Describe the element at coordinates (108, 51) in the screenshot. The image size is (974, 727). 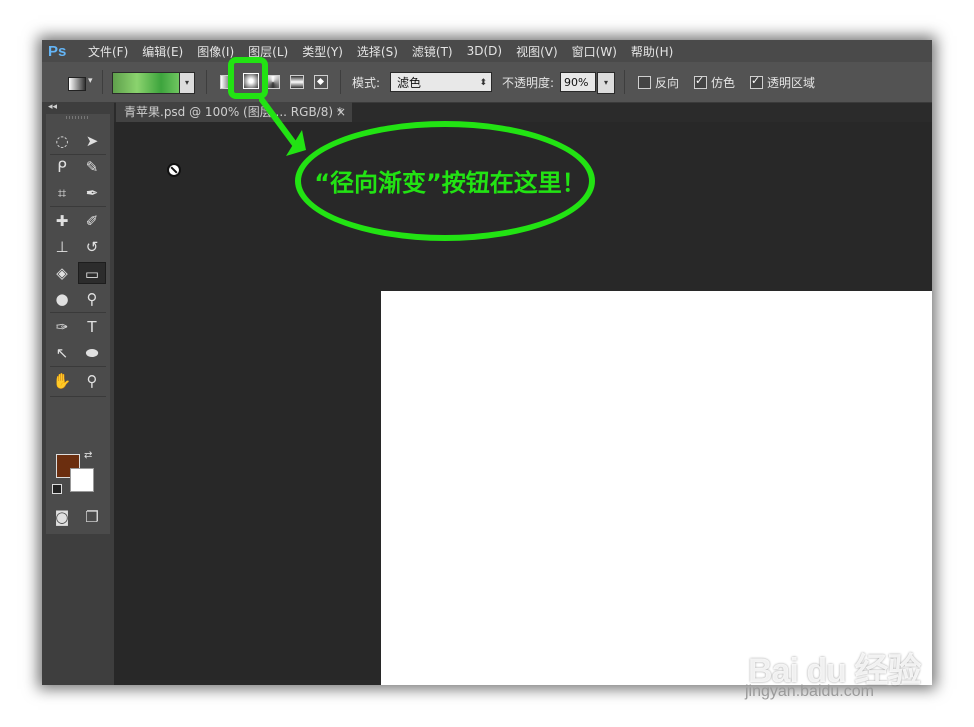
I see `menu-file: 文件(F)` at that location.